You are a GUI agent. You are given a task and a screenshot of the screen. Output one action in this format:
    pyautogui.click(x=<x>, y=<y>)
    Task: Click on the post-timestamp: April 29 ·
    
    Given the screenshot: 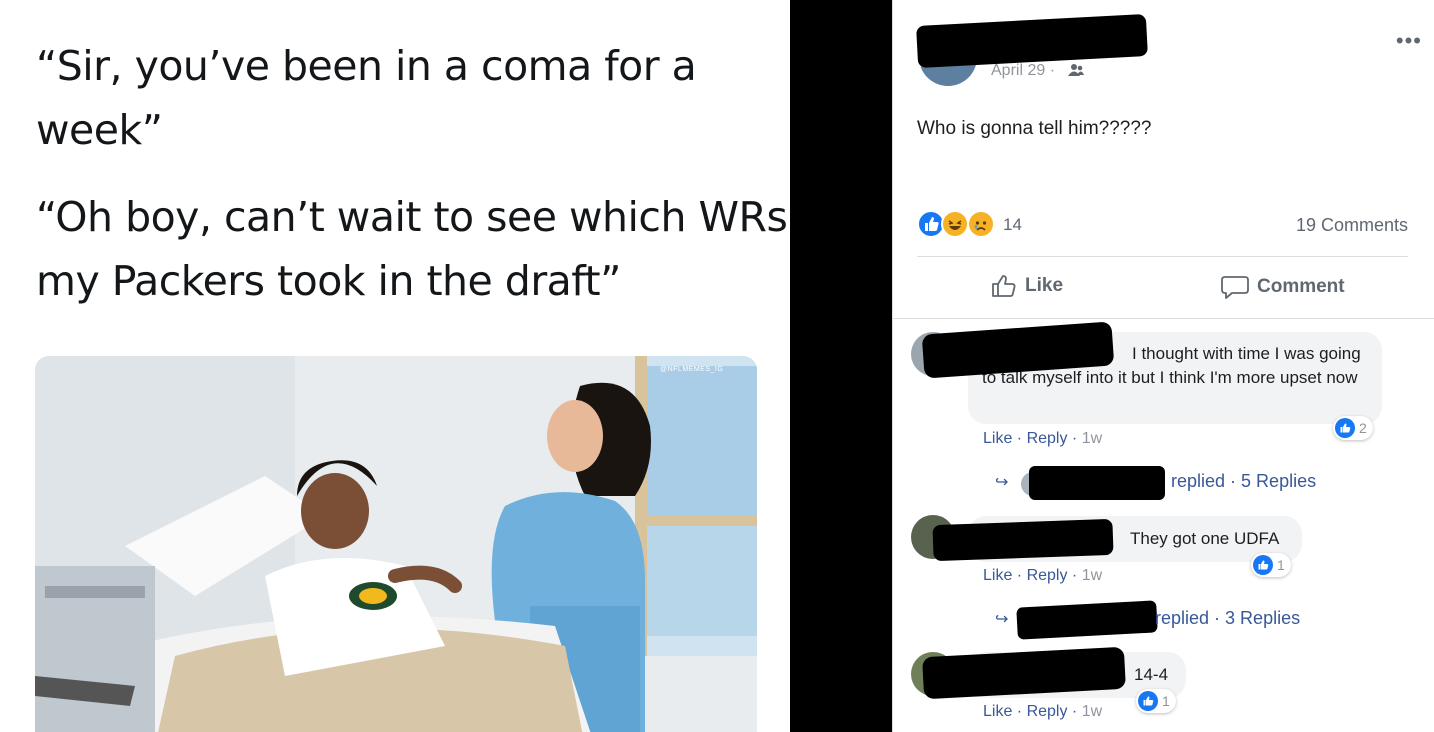 What is the action you would take?
    pyautogui.click(x=1023, y=71)
    